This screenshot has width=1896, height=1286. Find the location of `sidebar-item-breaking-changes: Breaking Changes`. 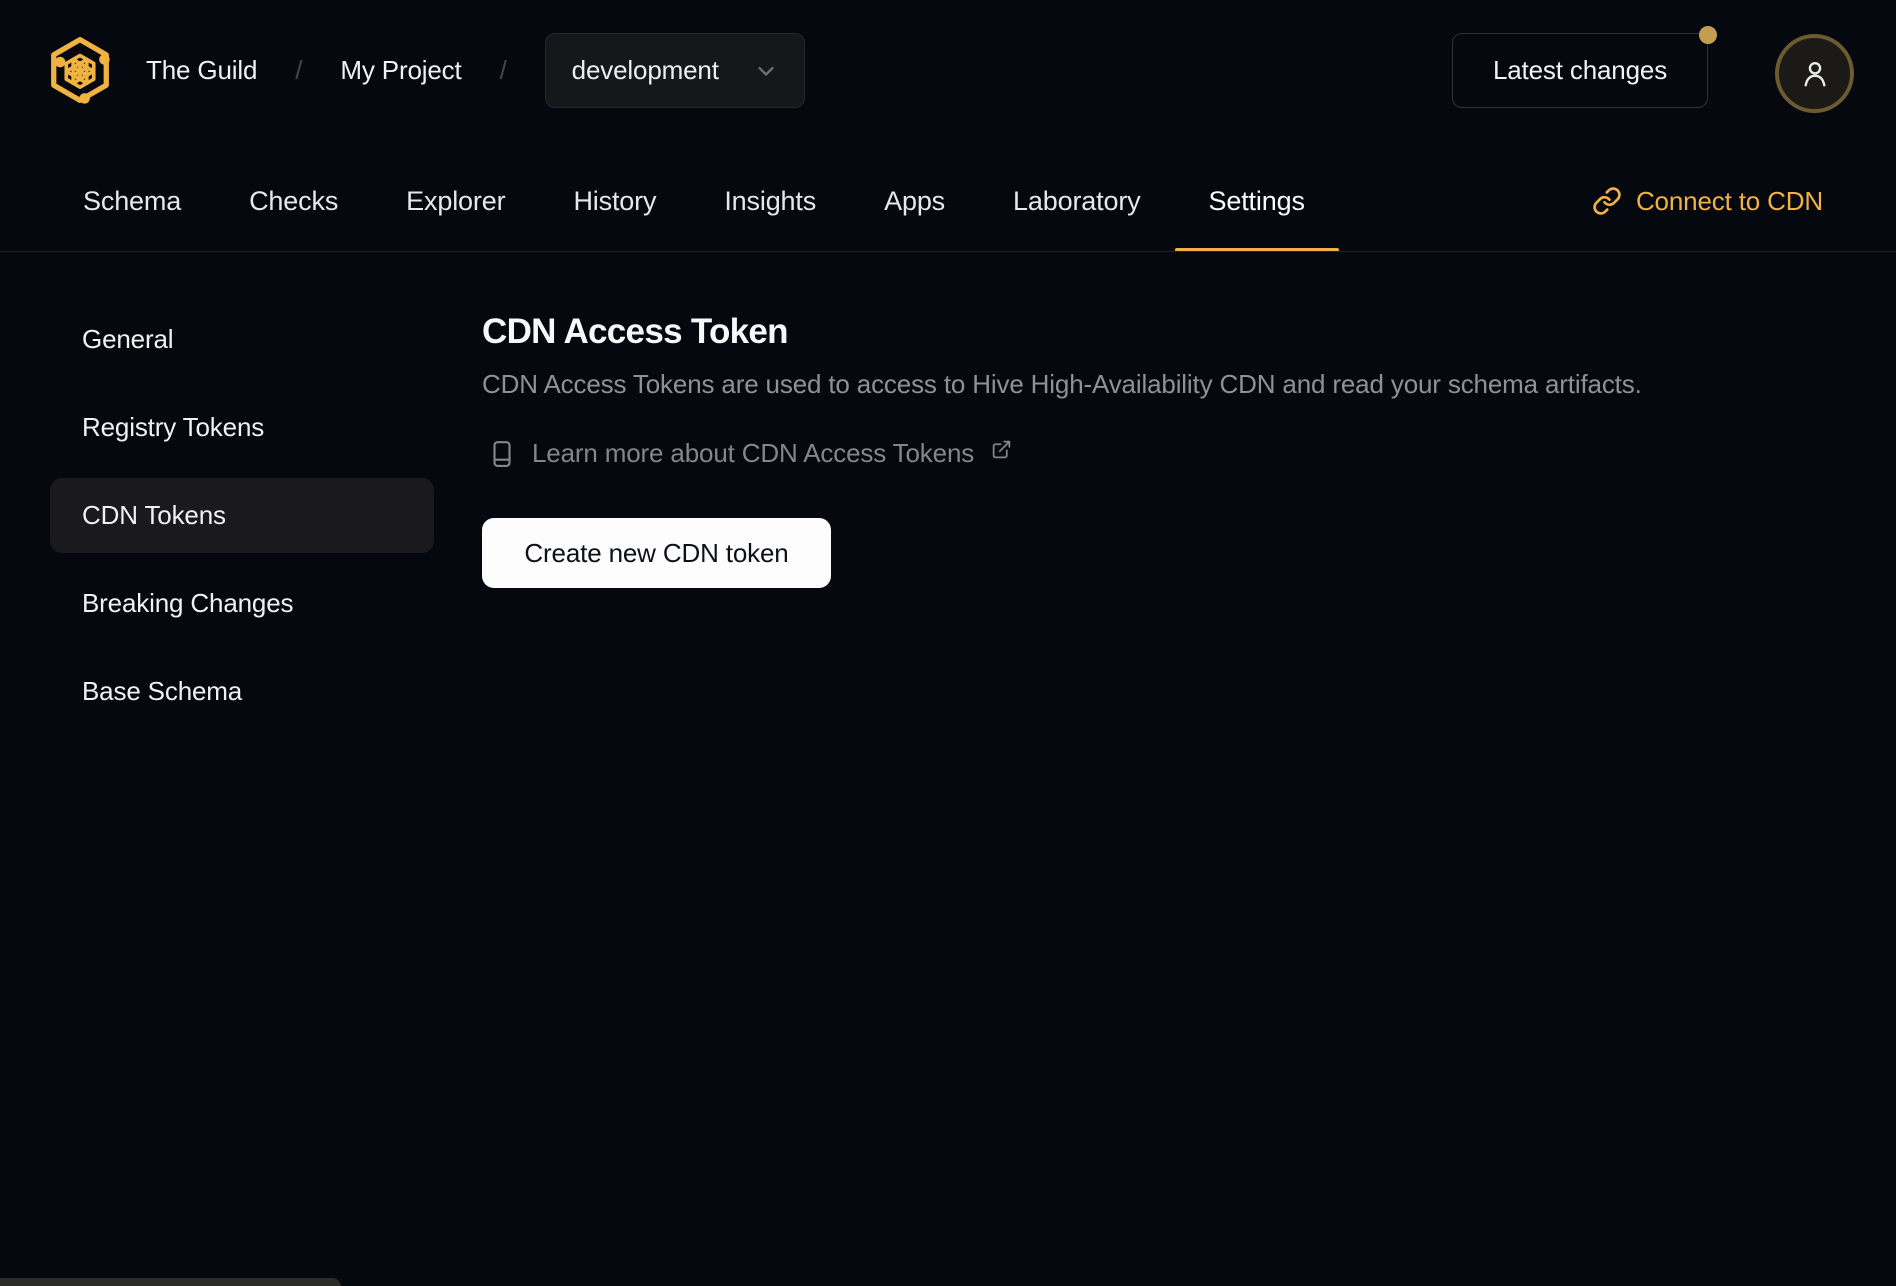

sidebar-item-breaking-changes: Breaking Changes is located at coordinates (242, 603).